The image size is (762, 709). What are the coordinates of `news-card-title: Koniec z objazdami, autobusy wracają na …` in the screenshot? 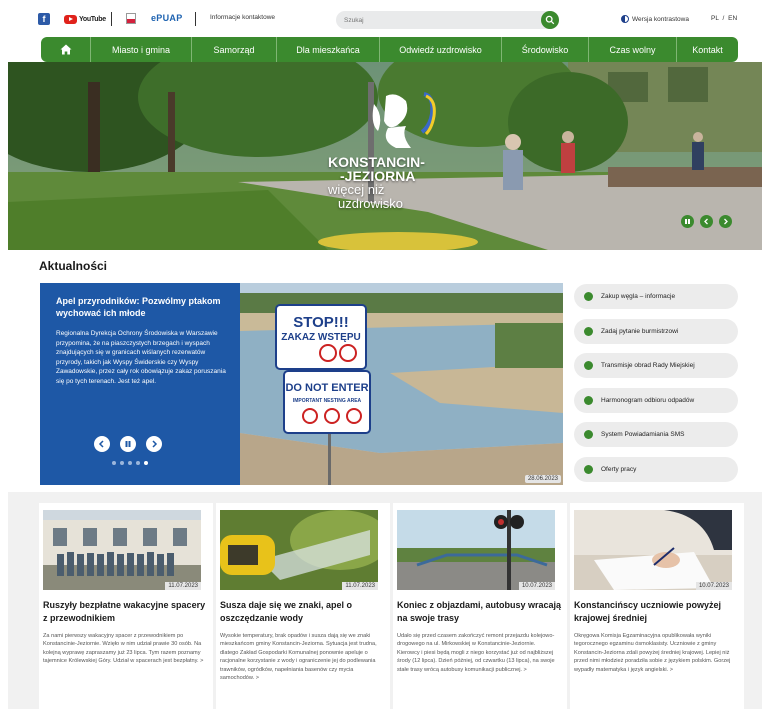 It's located at (480, 612).